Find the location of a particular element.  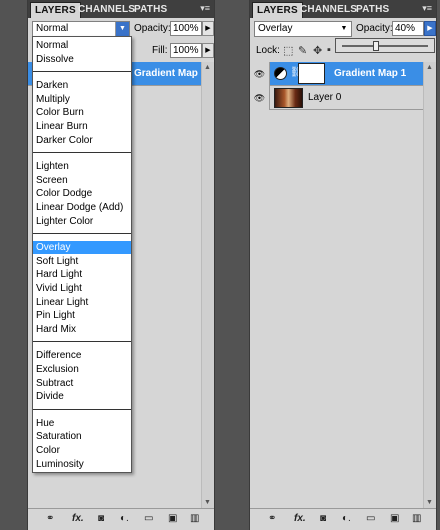

opacity-slider-popup is located at coordinates (385, 45).